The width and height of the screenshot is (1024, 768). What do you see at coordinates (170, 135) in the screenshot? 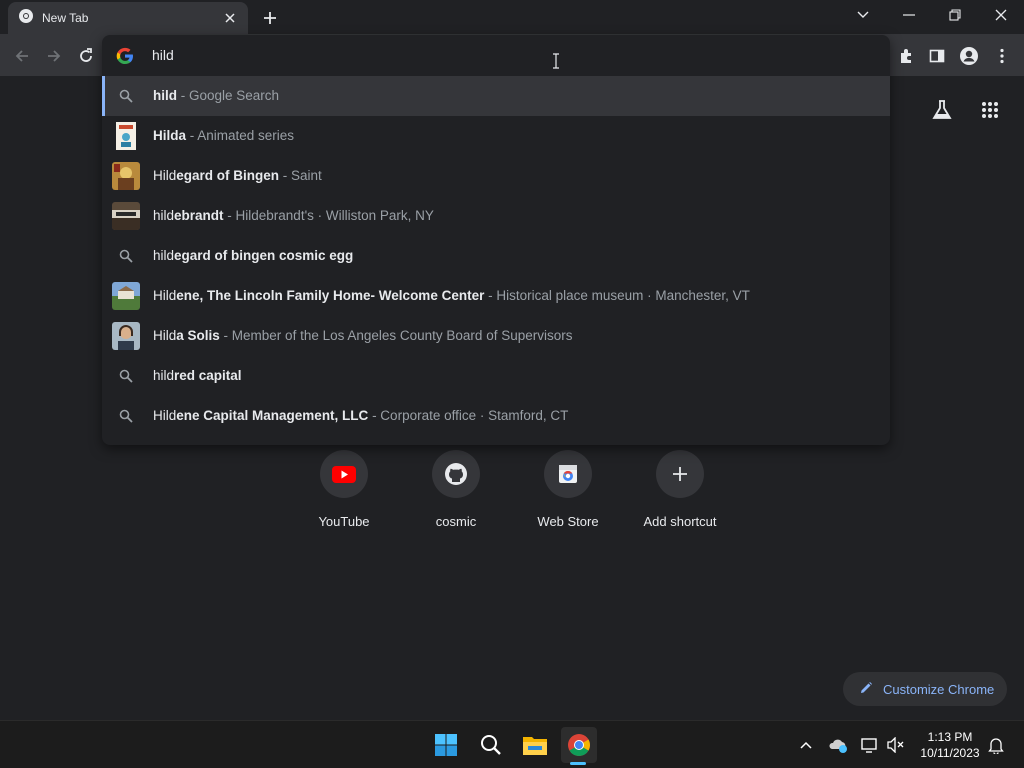
I see `suggestion-match: Hilda` at bounding box center [170, 135].